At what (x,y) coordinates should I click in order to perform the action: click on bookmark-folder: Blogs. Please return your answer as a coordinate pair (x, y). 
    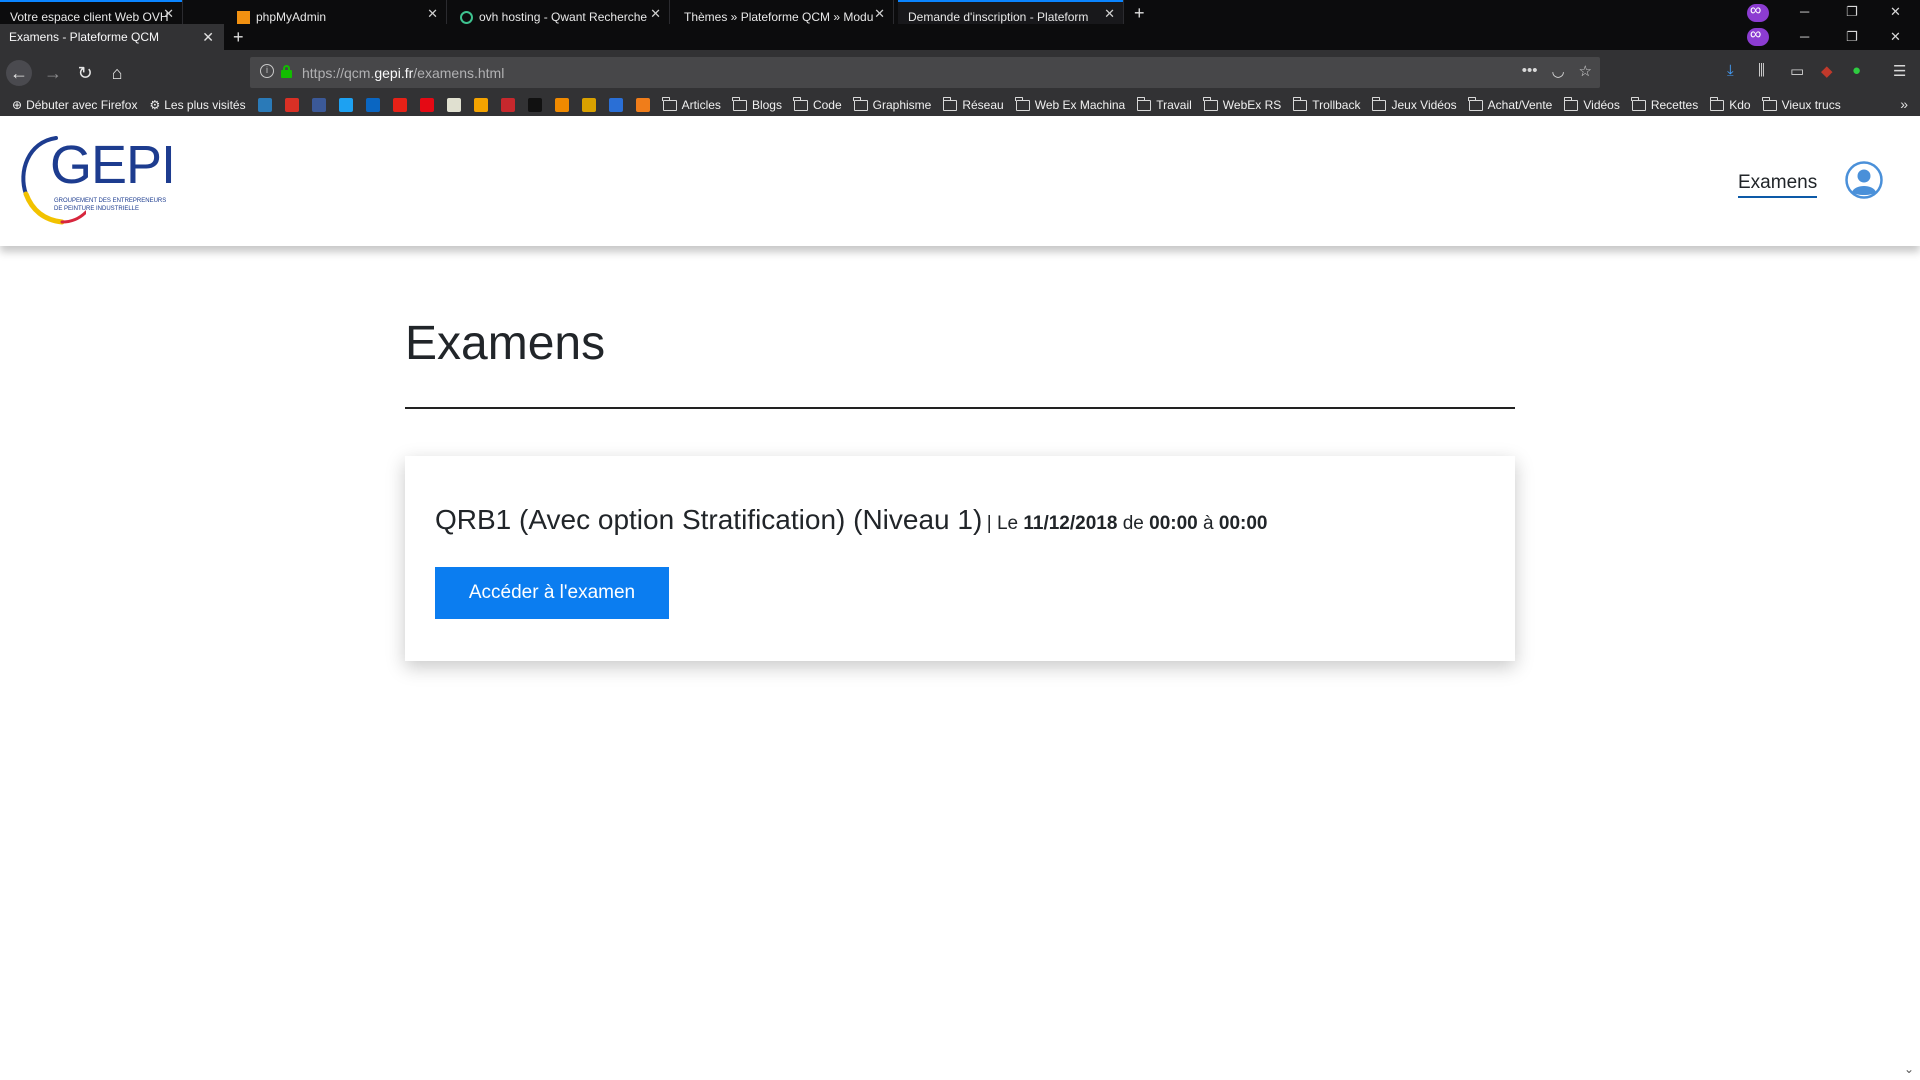
    Looking at the image, I should click on (757, 104).